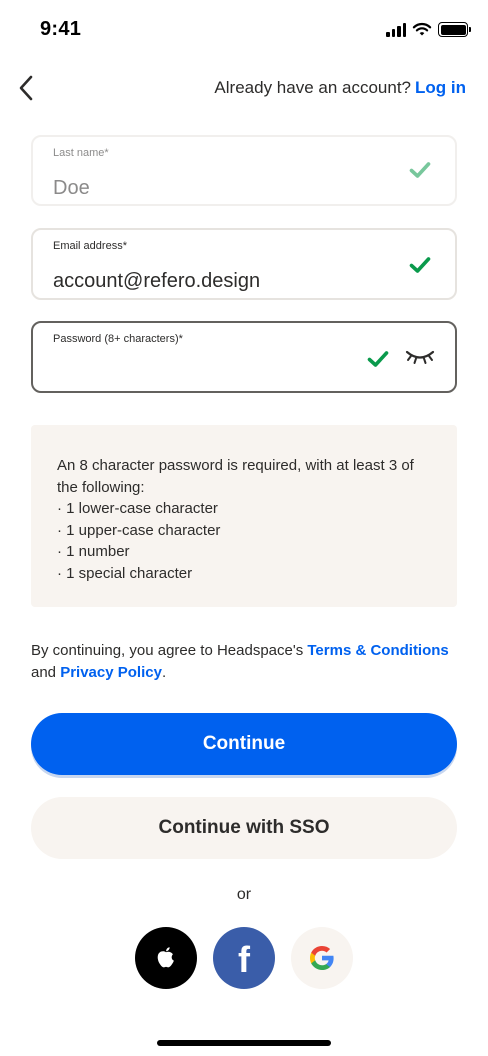 The height and width of the screenshot is (1056, 488). Describe the element at coordinates (377, 650) in the screenshot. I see `terms-link: Terms & Conditions` at that location.